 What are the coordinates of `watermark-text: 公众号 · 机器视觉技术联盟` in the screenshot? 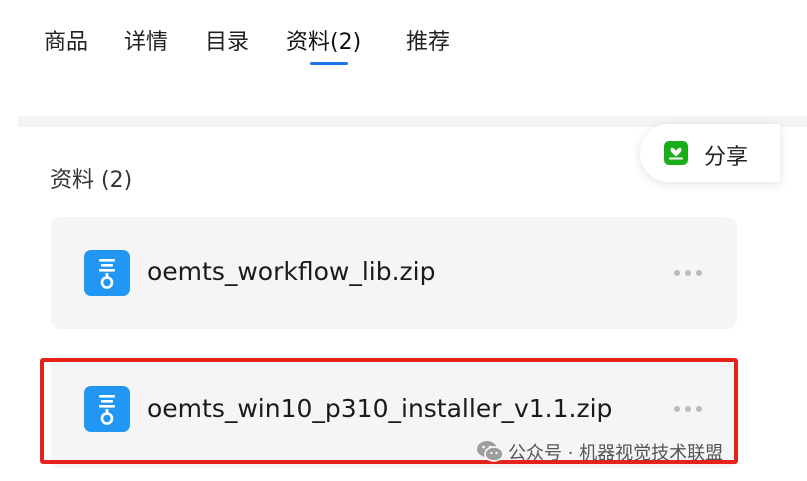 It's located at (616, 453).